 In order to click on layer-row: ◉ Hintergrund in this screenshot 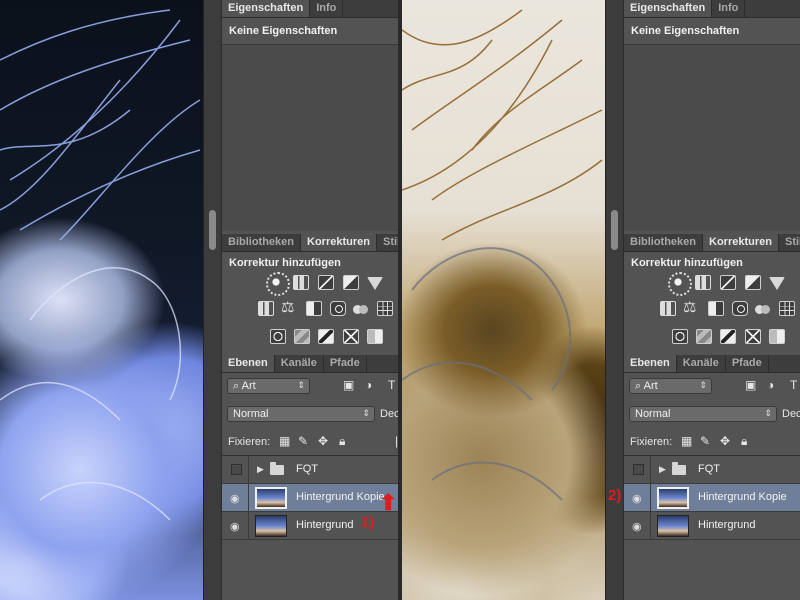, I will do `click(712, 526)`.